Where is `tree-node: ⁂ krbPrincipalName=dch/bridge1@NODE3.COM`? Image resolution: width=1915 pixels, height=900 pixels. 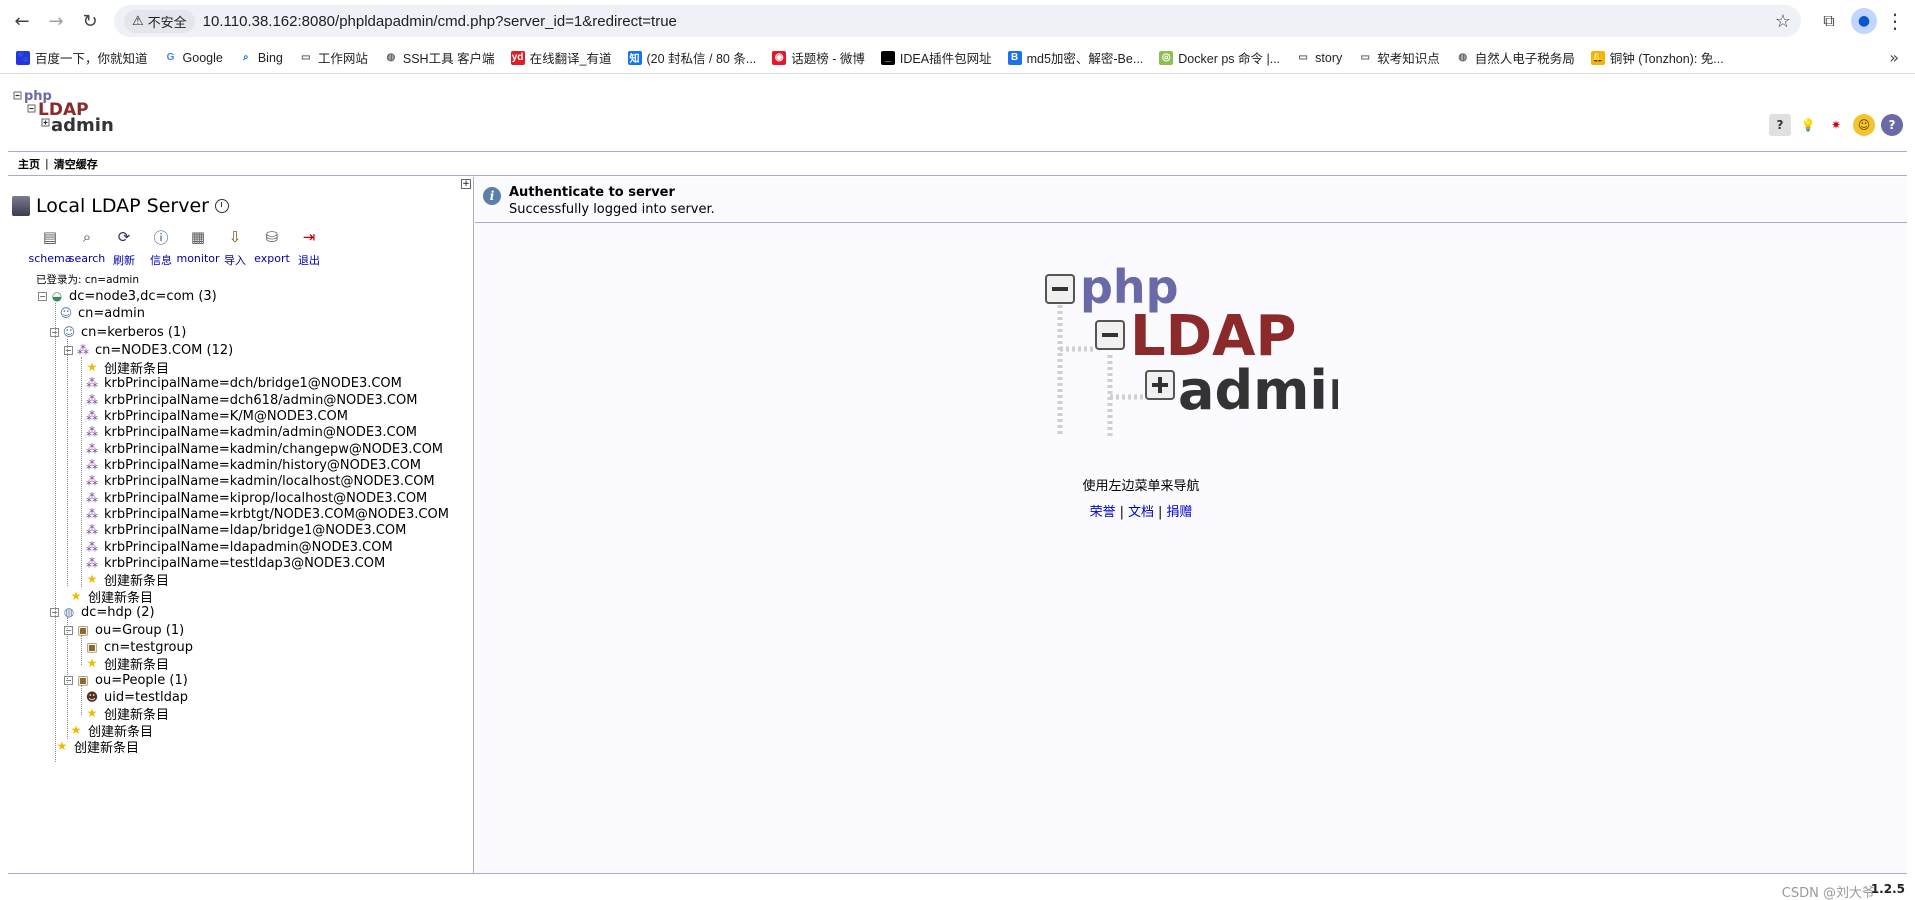
tree-node: ⁂ krbPrincipalName=dch/bridge1@NODE3.COM is located at coordinates (243, 383).